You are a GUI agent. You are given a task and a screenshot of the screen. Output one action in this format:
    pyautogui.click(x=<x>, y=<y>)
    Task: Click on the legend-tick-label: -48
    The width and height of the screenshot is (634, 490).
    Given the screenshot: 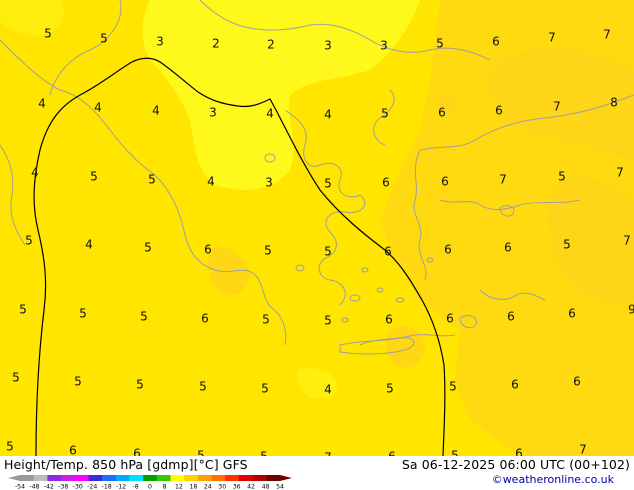 What is the action you would take?
    pyautogui.click(x=34, y=487)
    